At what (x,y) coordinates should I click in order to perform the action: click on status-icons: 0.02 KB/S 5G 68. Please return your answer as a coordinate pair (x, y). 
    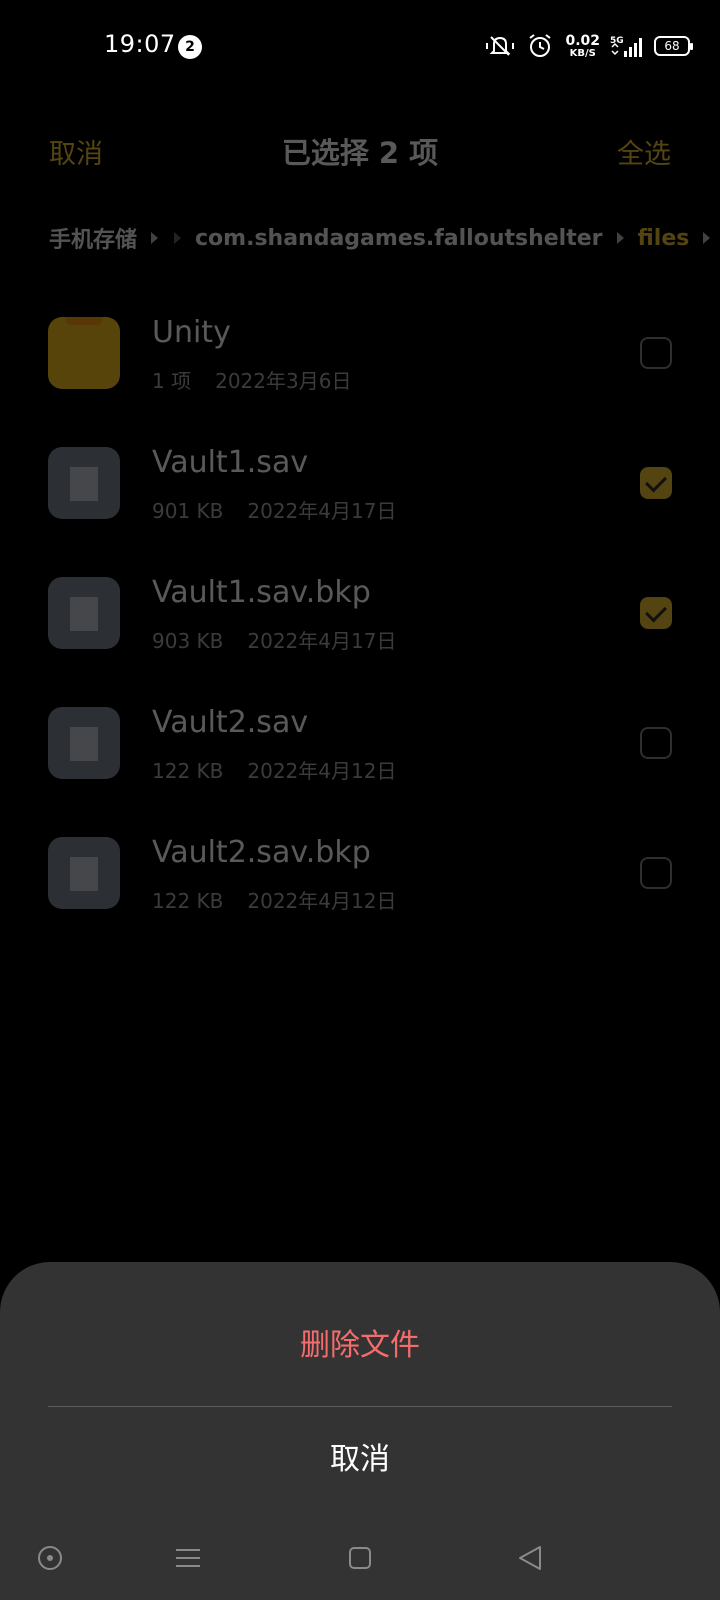
    Looking at the image, I should click on (589, 46).